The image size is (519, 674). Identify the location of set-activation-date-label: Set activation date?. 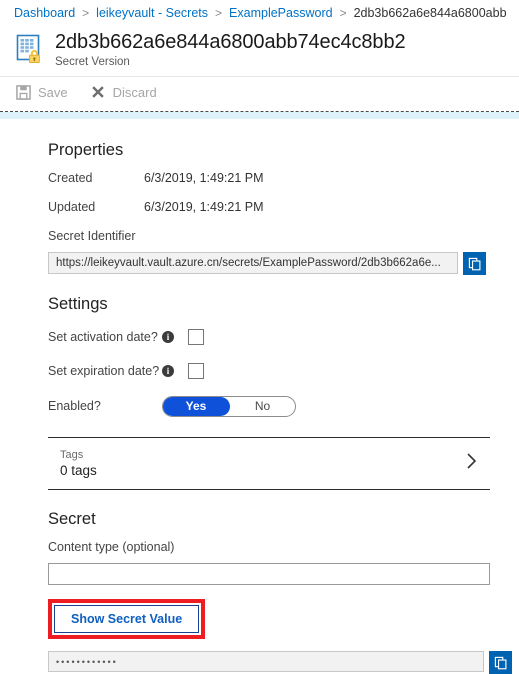
(103, 337).